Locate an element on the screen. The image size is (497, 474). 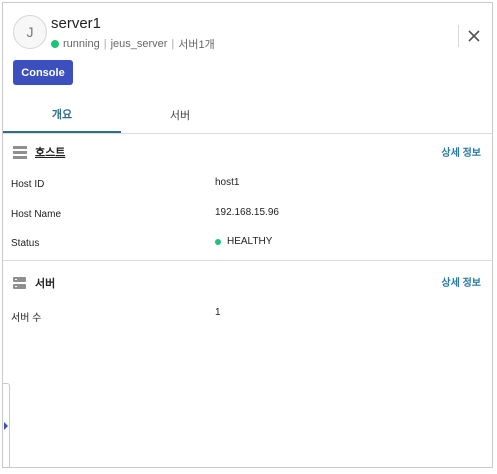
health-dot-icon is located at coordinates (218, 241).